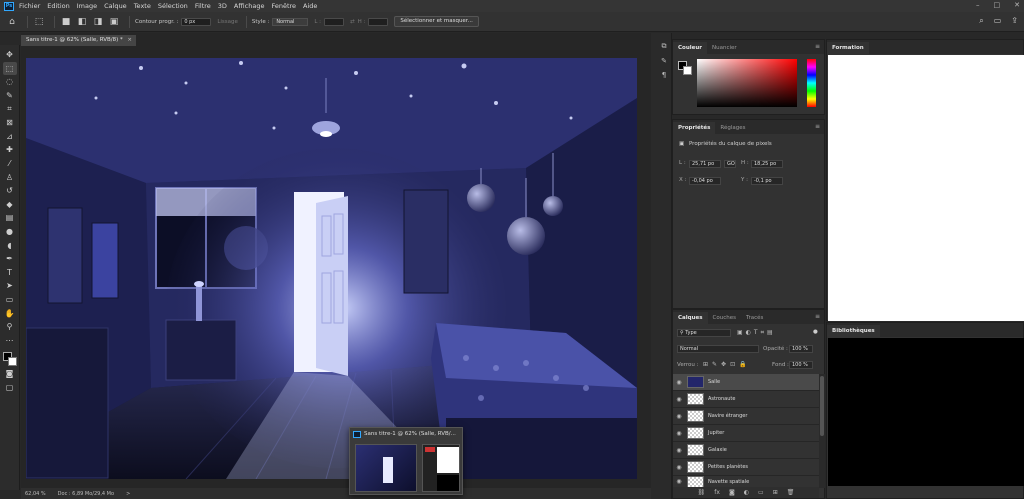 Image resolution: width=1024 pixels, height=499 pixels. I want to click on menu-filtre: Filtre, so click(203, 6).